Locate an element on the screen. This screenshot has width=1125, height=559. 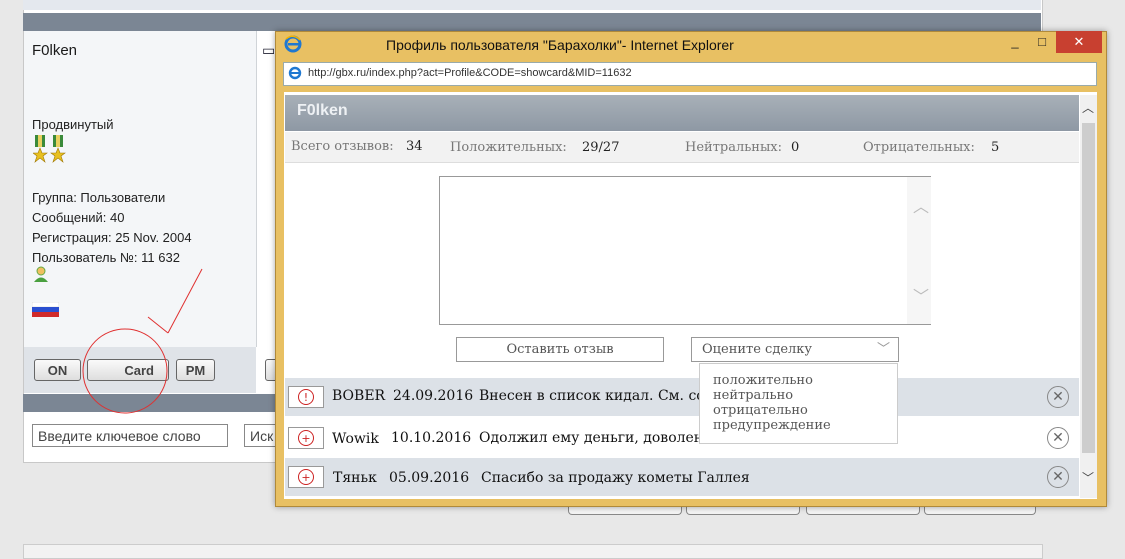
total-reviews-value: 34 is located at coordinates (414, 146).